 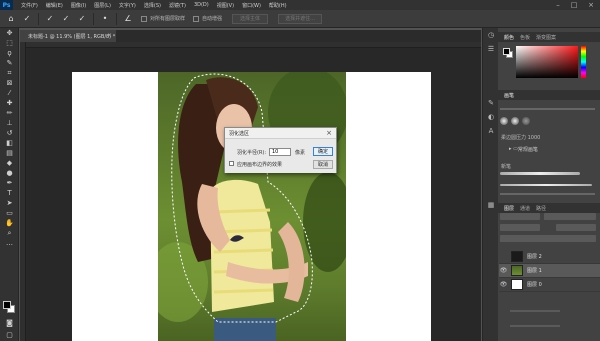 I want to click on gradient-tool-icon: ▤, so click(x=9, y=153).